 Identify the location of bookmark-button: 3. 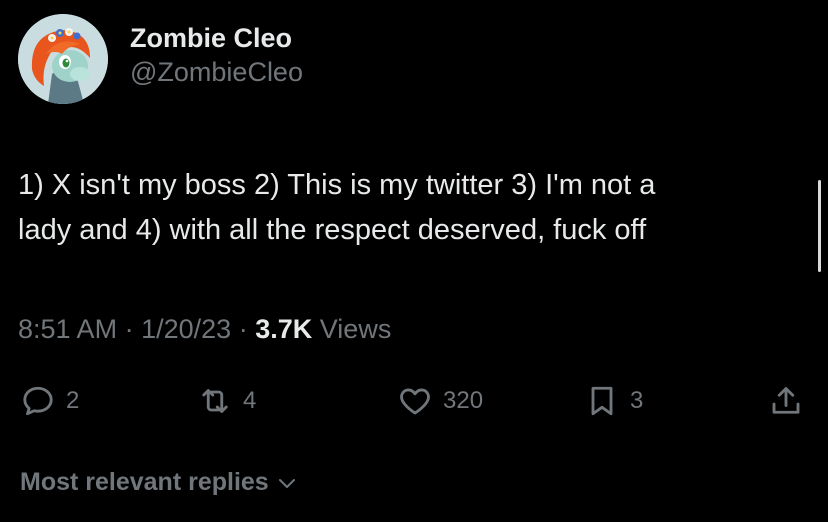
(613, 401).